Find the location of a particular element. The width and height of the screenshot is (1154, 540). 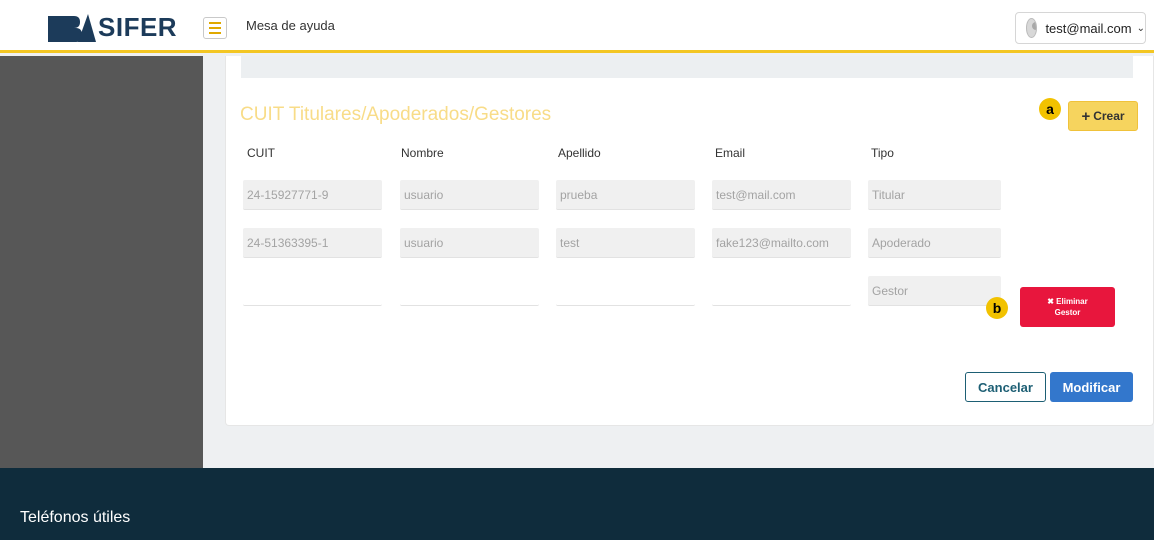

chevron-down-icon: ⌄ is located at coordinates (1140, 28).